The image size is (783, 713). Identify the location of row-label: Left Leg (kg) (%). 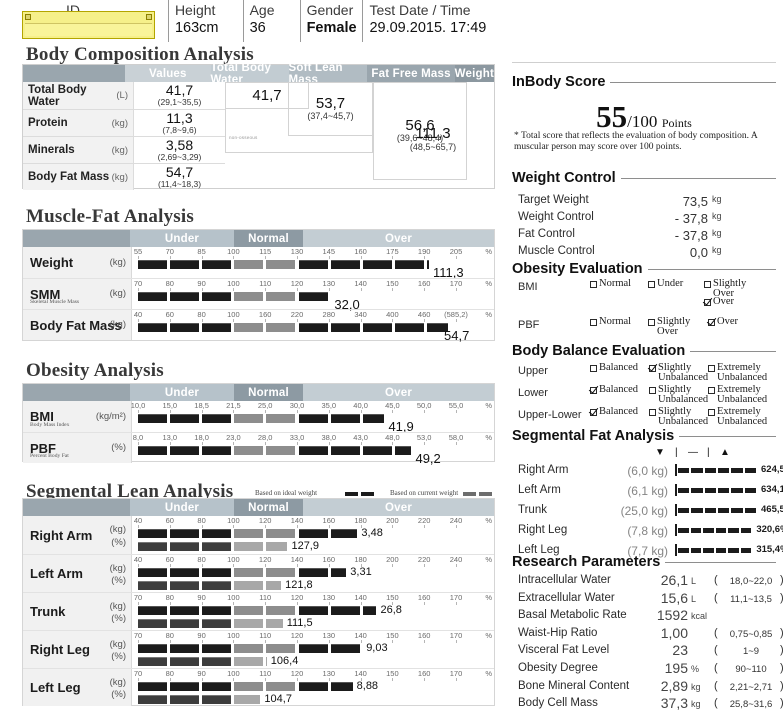
(77, 687).